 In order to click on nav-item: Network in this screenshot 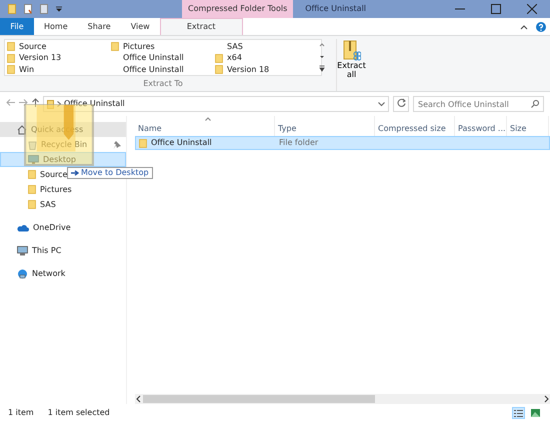, I will do `click(63, 273)`.